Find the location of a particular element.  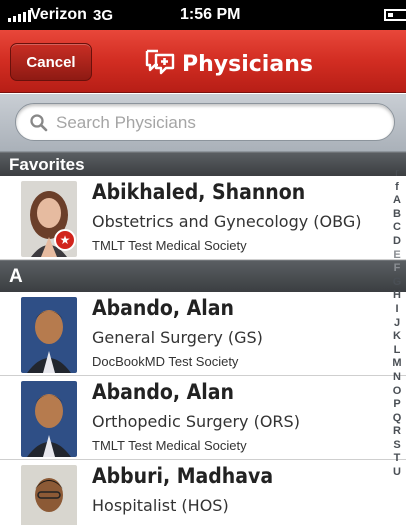

index-letter: Q is located at coordinates (397, 419).